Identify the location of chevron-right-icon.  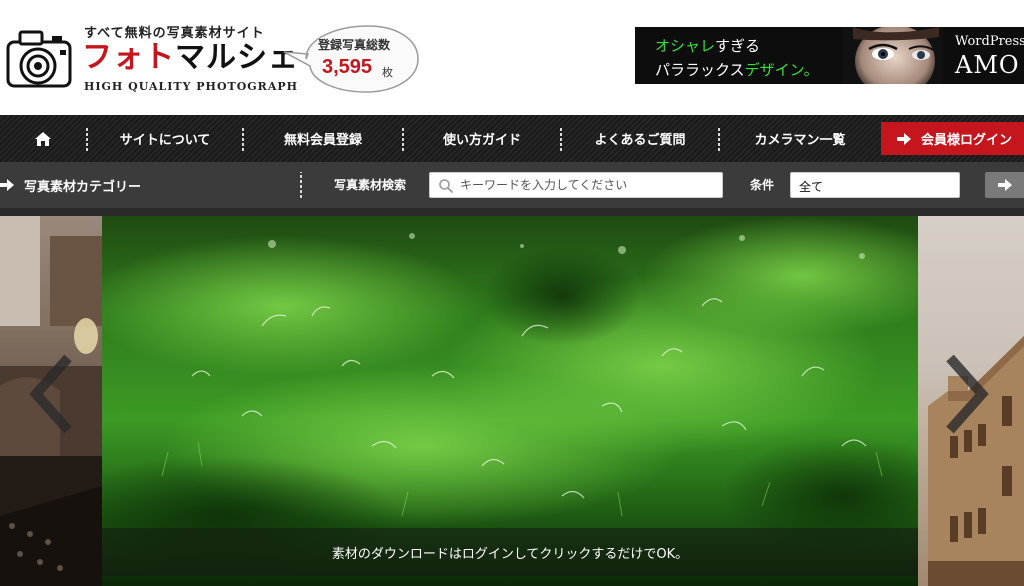
(967, 394).